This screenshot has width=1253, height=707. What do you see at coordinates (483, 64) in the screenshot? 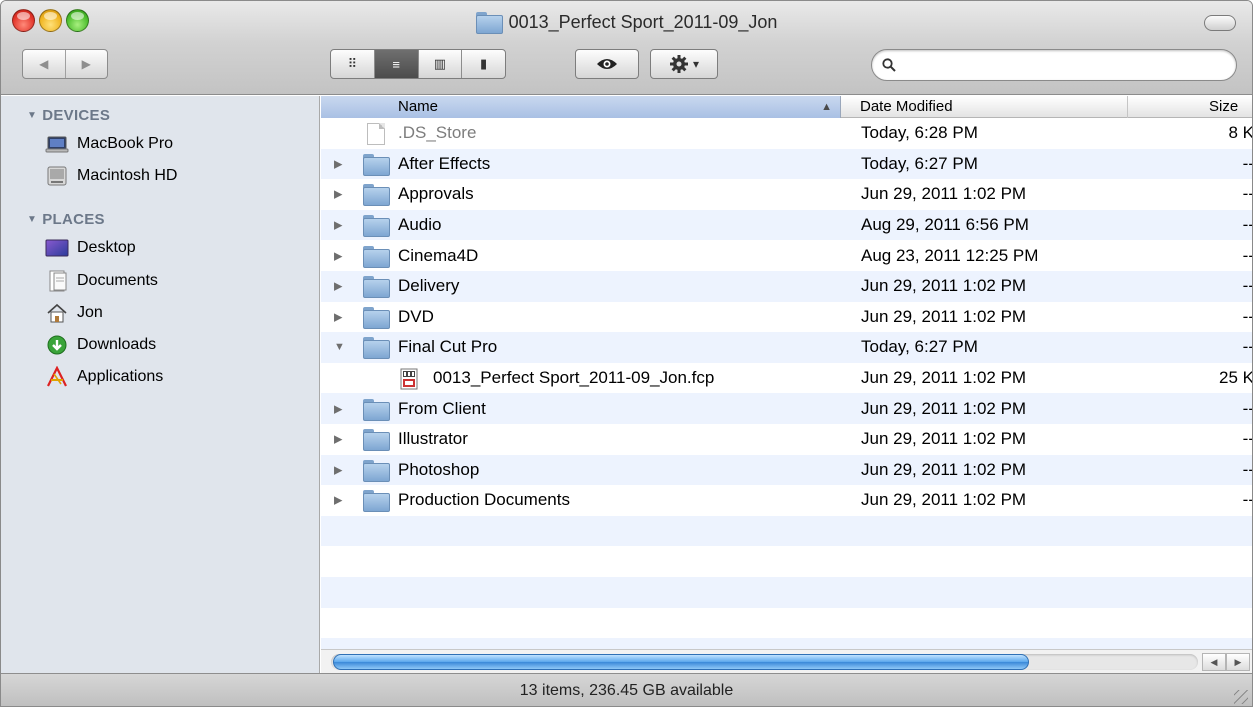
I see `coverflow-view-button: ▮` at bounding box center [483, 64].